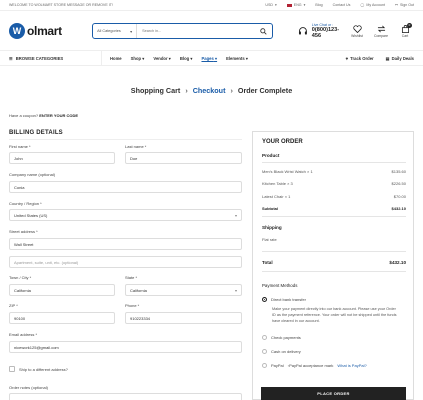  Describe the element at coordinates (20, 277) in the screenshot. I see `city-label: Town / City *` at that location.